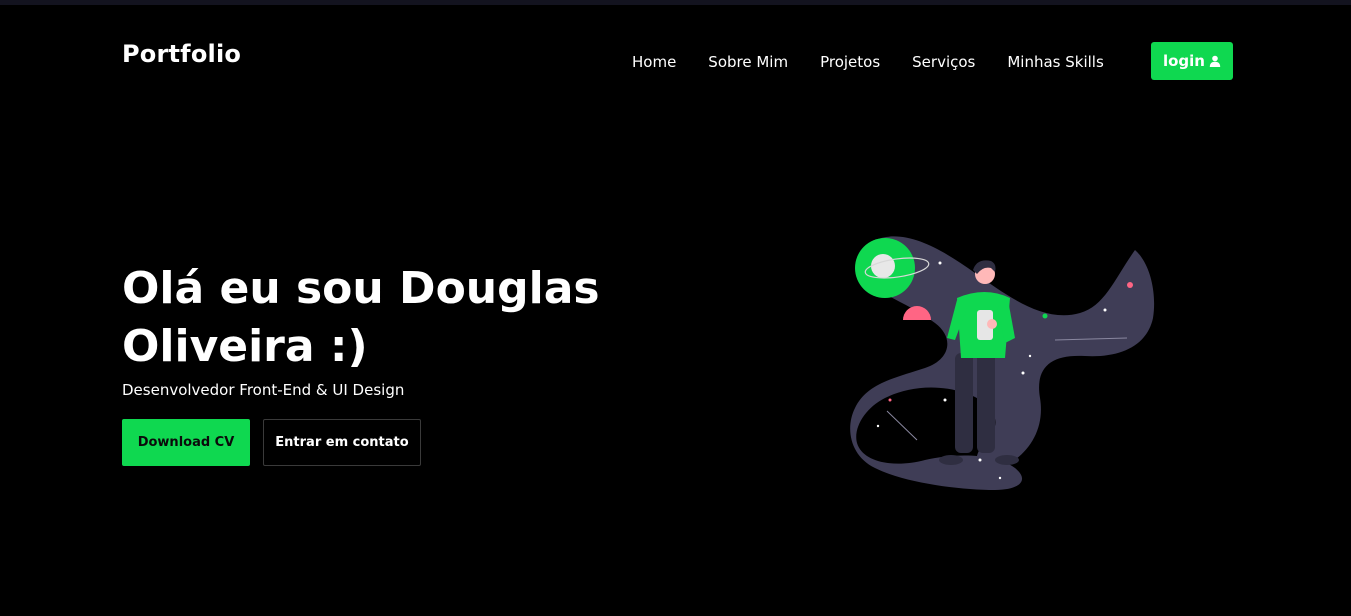 This screenshot has width=1351, height=616. I want to click on contact-button: Entrar em contato, so click(342, 442).